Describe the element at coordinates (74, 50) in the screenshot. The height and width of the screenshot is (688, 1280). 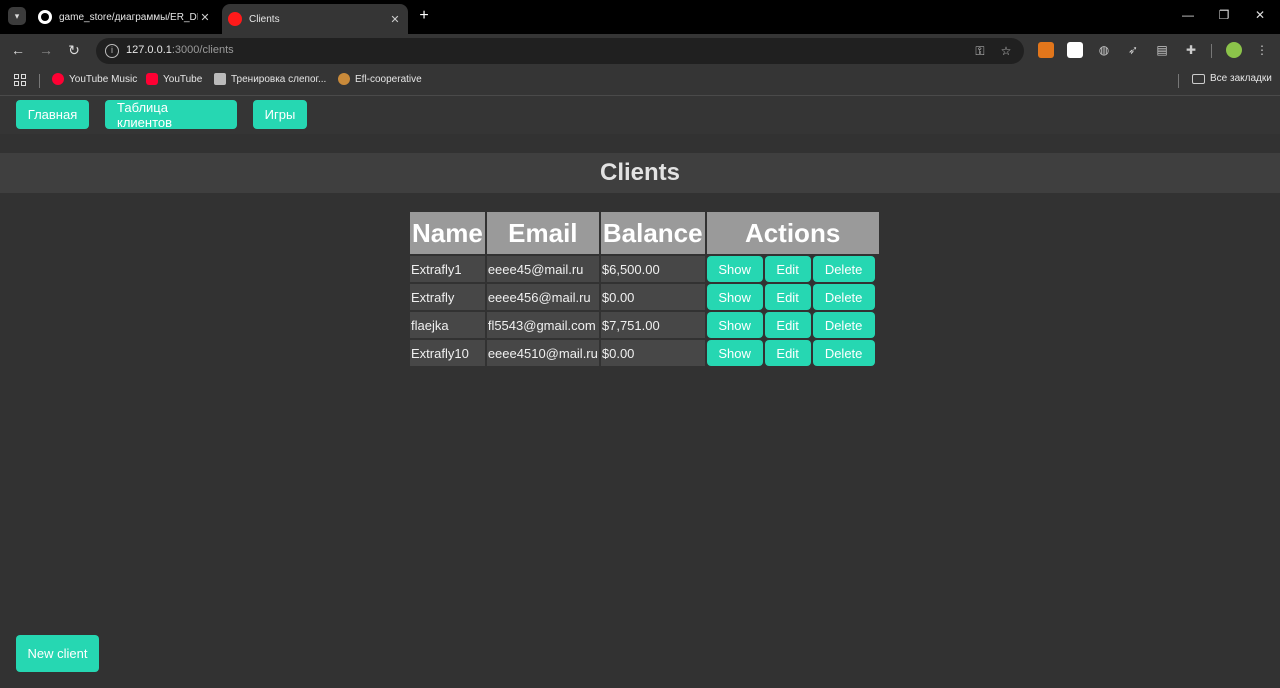
I see `reload-icon: ↻` at that location.